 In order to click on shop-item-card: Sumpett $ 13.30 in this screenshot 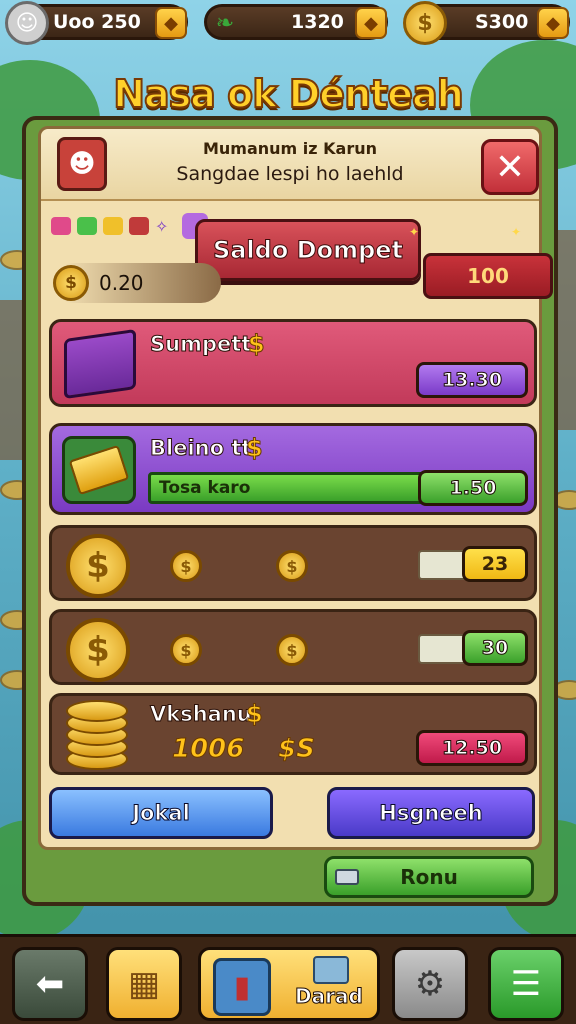, I will do `click(293, 363)`.